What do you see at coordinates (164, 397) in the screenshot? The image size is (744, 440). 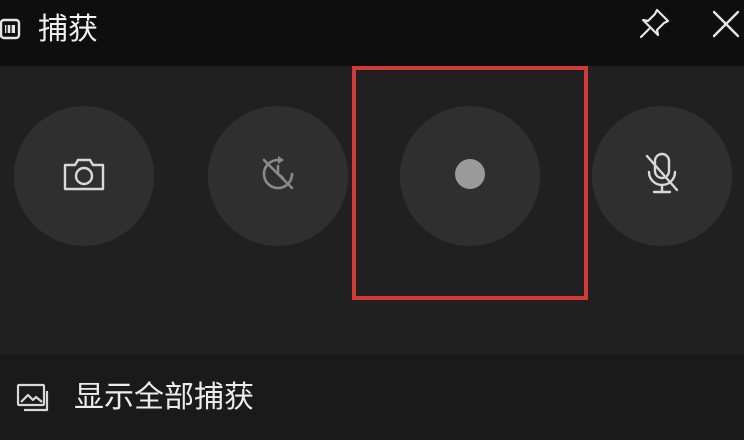 I see `show-all-captures-label: 显示全部捕获` at bounding box center [164, 397].